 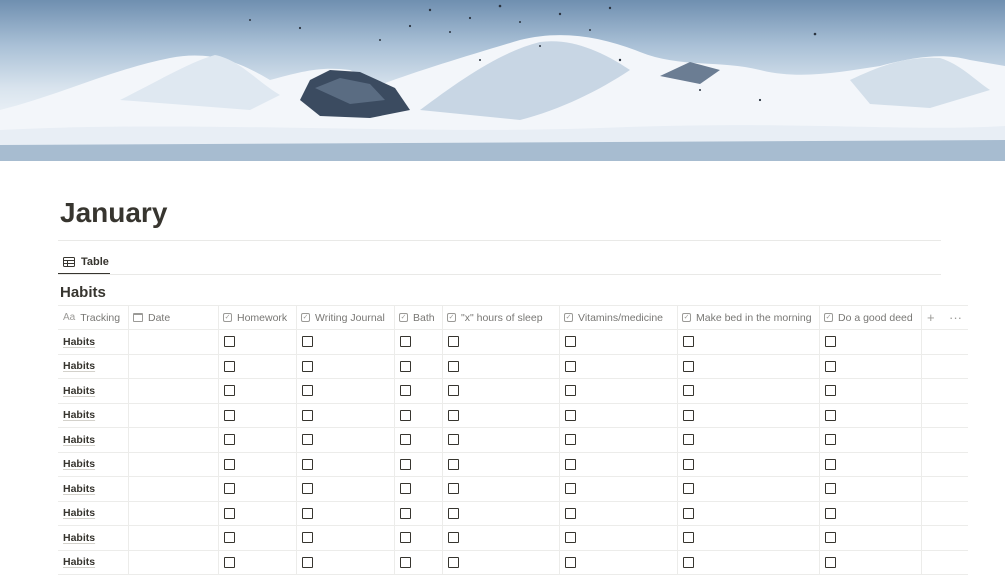 I want to click on page-title: January, so click(x=113, y=213).